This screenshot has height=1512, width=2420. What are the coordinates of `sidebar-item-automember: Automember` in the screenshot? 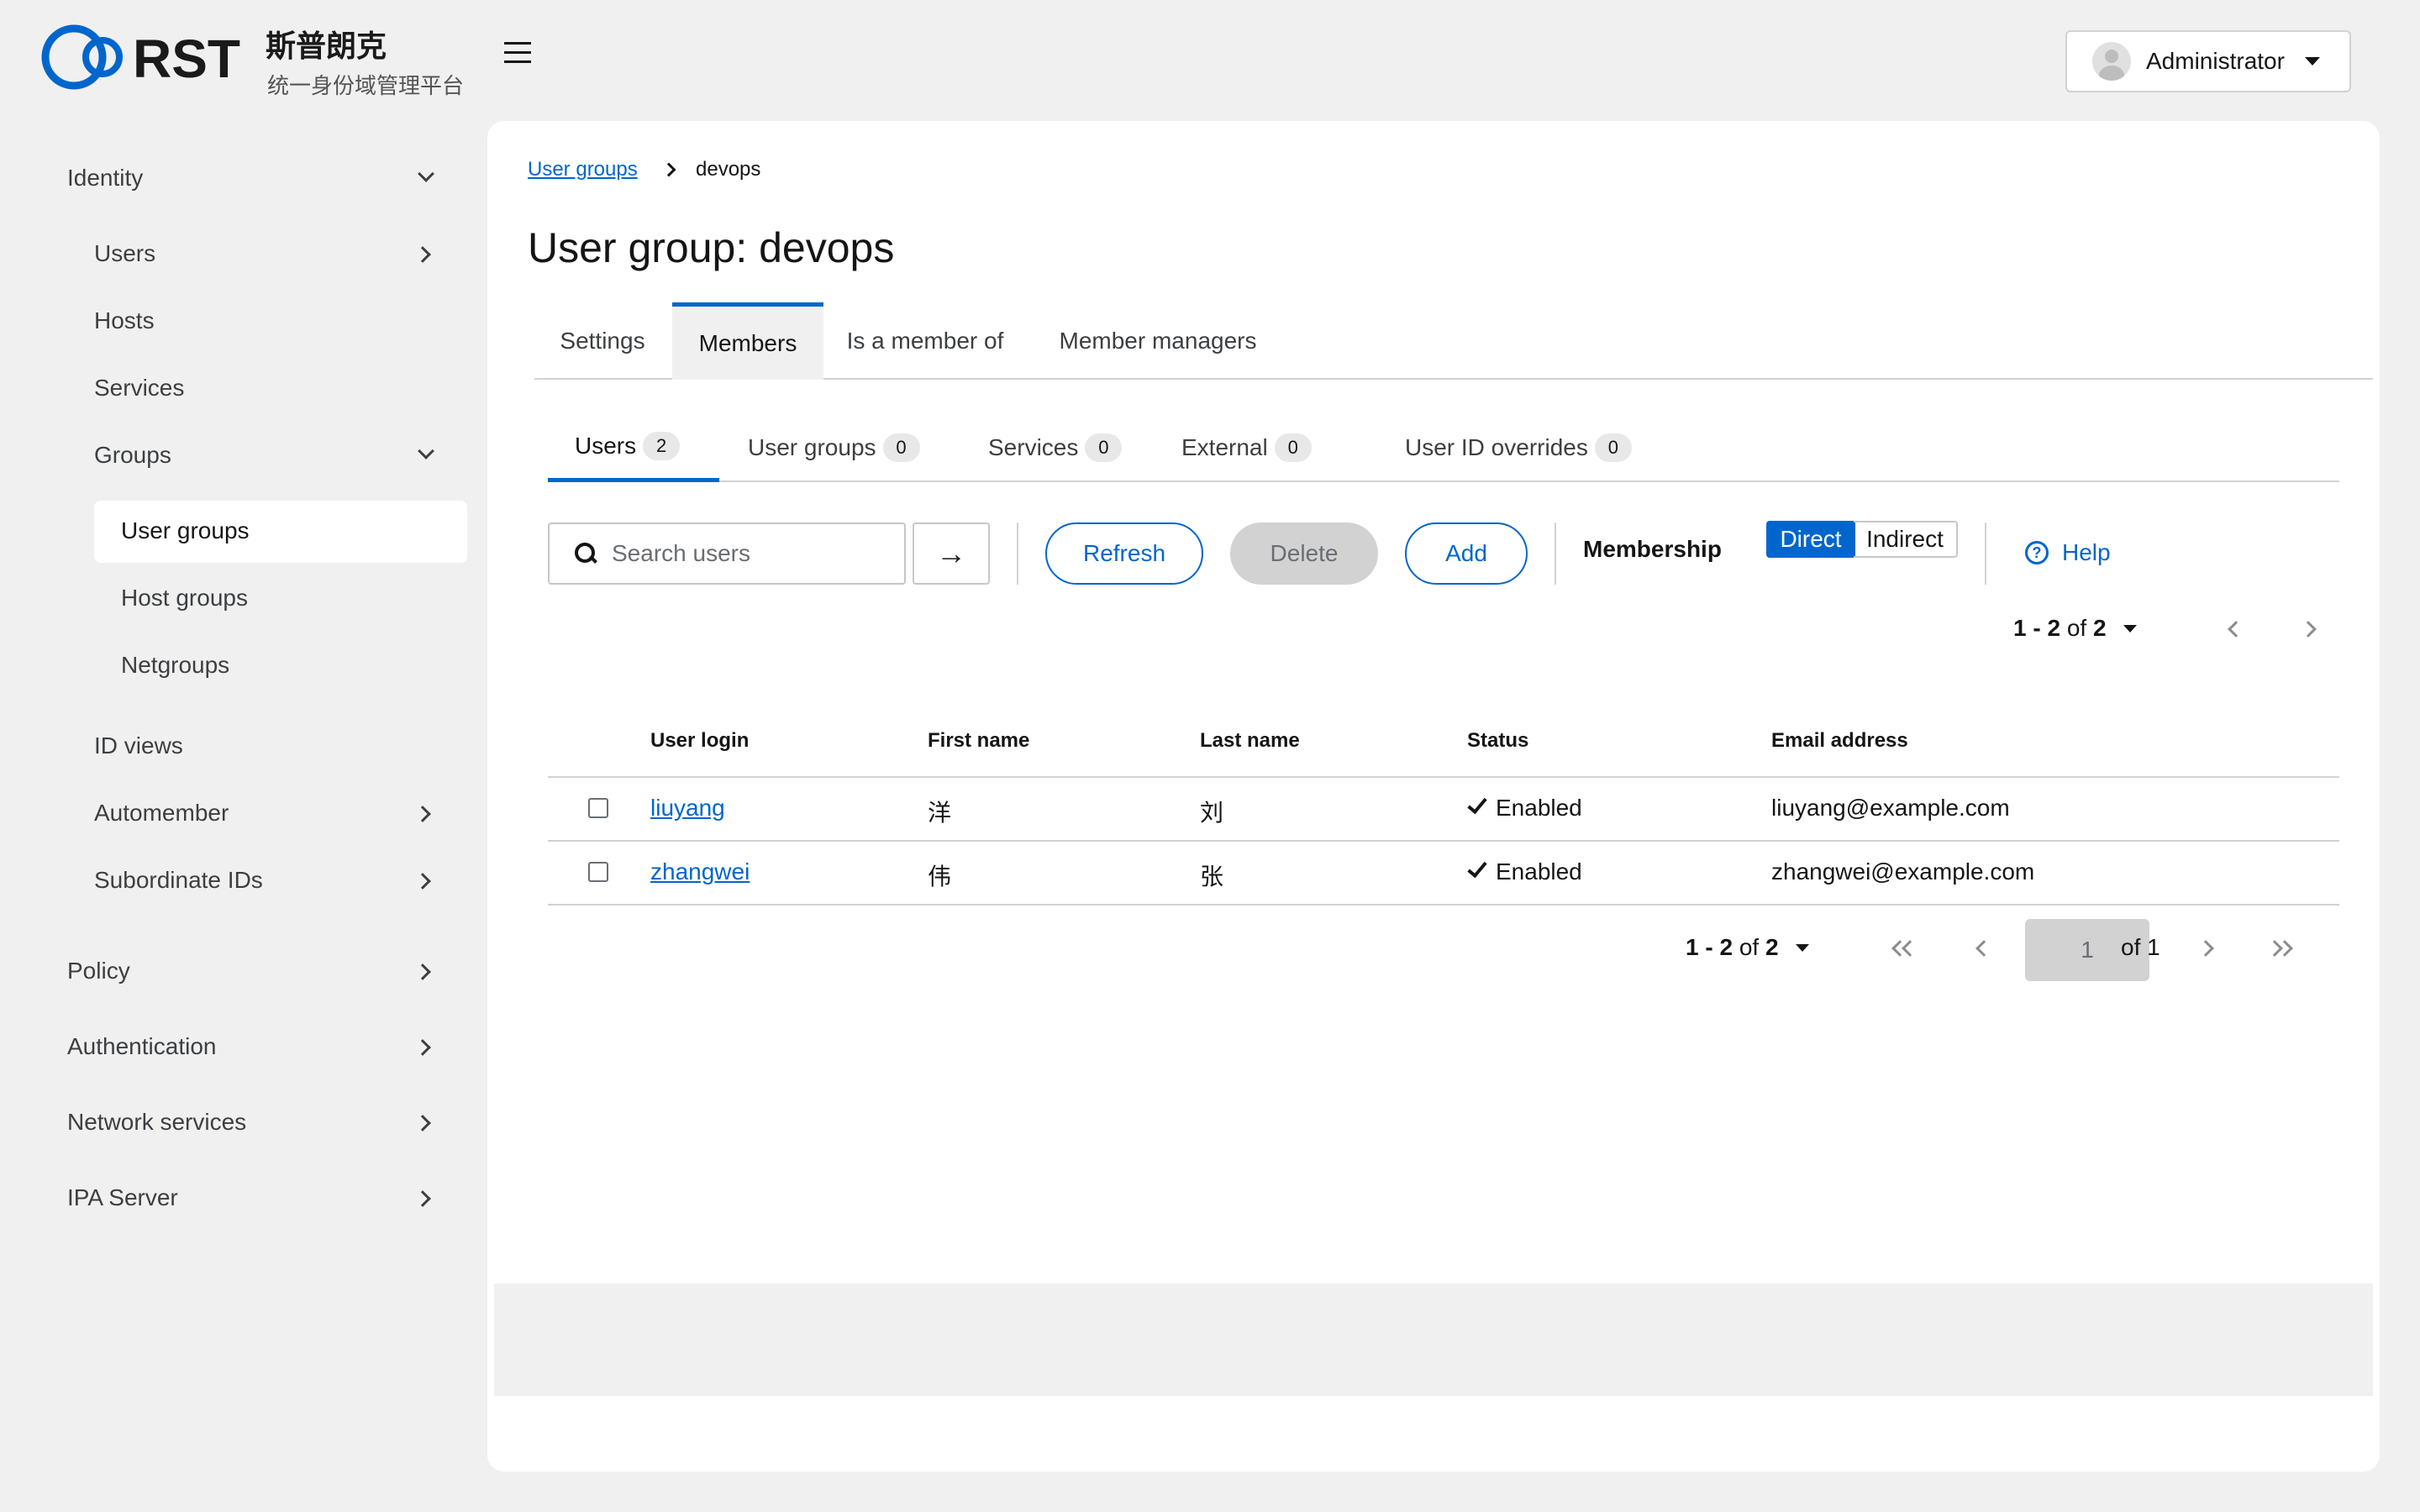 It's located at (161, 813).